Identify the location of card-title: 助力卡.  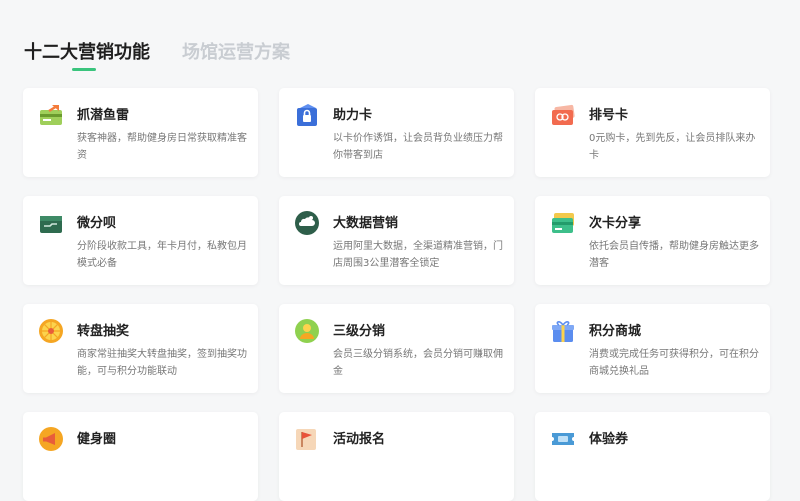
(353, 115).